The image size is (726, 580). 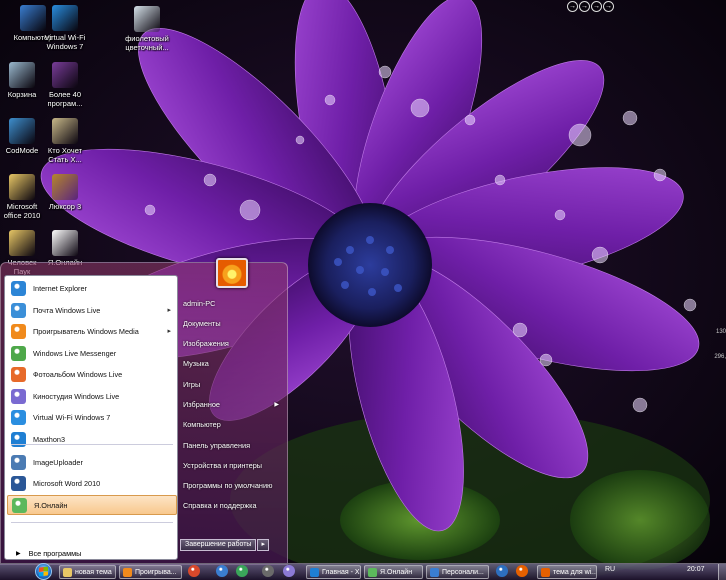 I want to click on start-right-item: admin-PC, so click(x=233, y=304).